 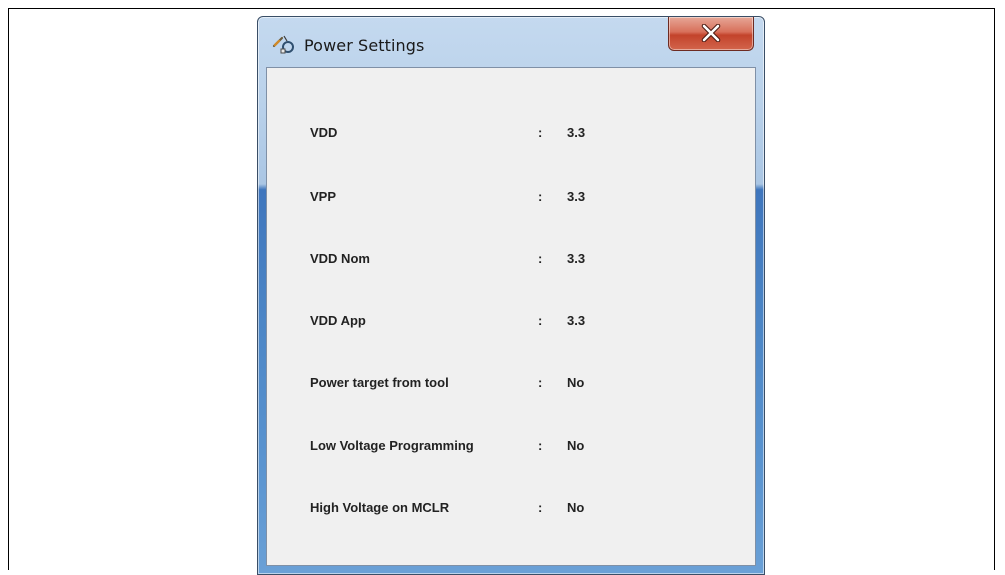 What do you see at coordinates (510, 510) in the screenshot?
I see `setting-row-high-voltage-mclr: High Voltage on MCLR : No` at bounding box center [510, 510].